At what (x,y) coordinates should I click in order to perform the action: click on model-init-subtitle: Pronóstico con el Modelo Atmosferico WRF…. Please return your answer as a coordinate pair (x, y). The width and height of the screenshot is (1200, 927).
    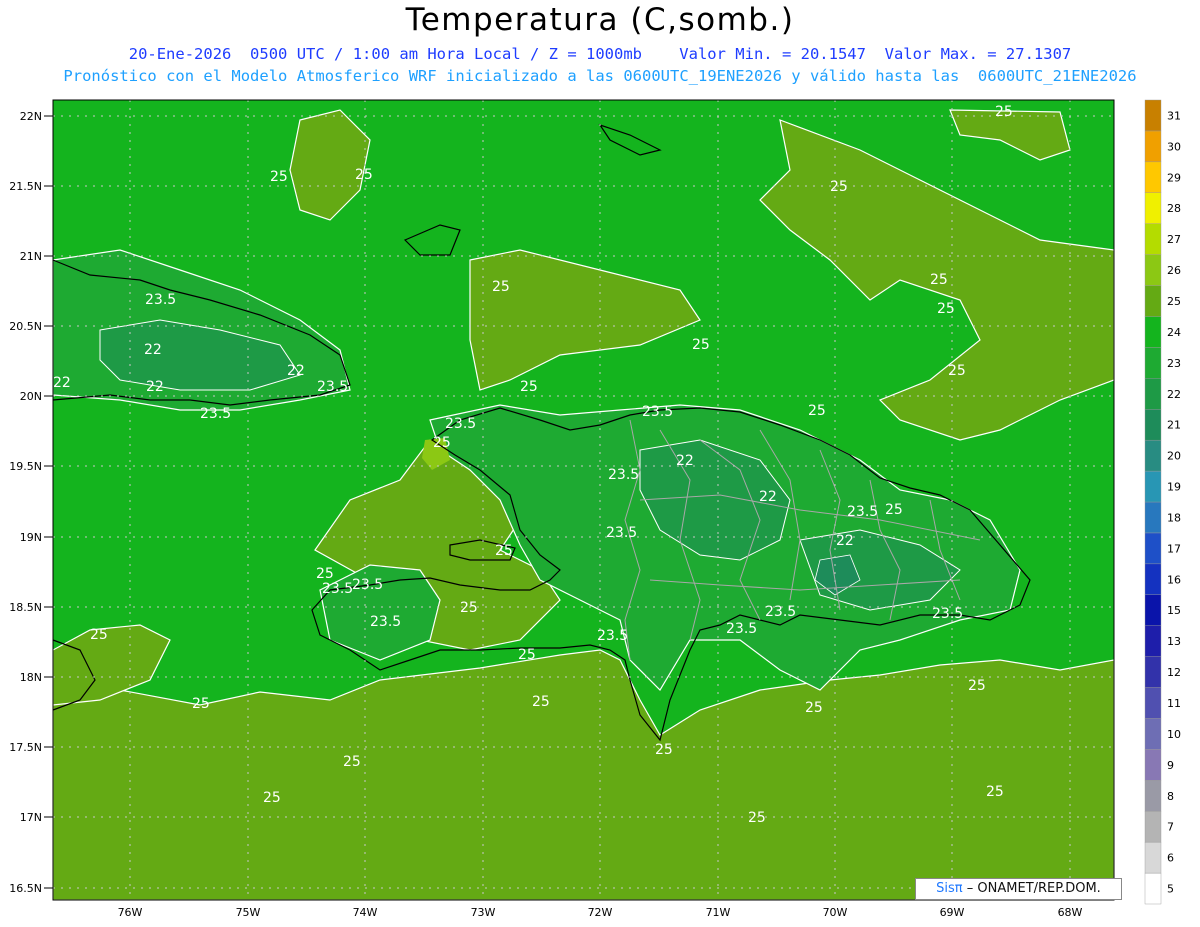
    Looking at the image, I should click on (600, 76).